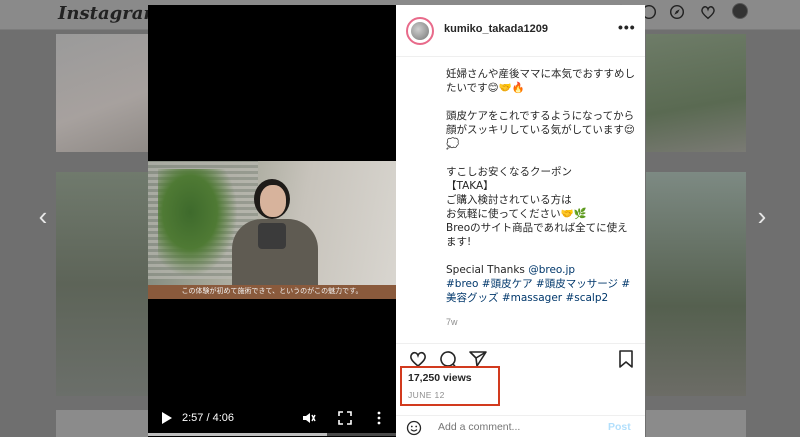 The width and height of the screenshot is (800, 437). Describe the element at coordinates (452, 322) in the screenshot. I see `caption-age: 7w` at that location.